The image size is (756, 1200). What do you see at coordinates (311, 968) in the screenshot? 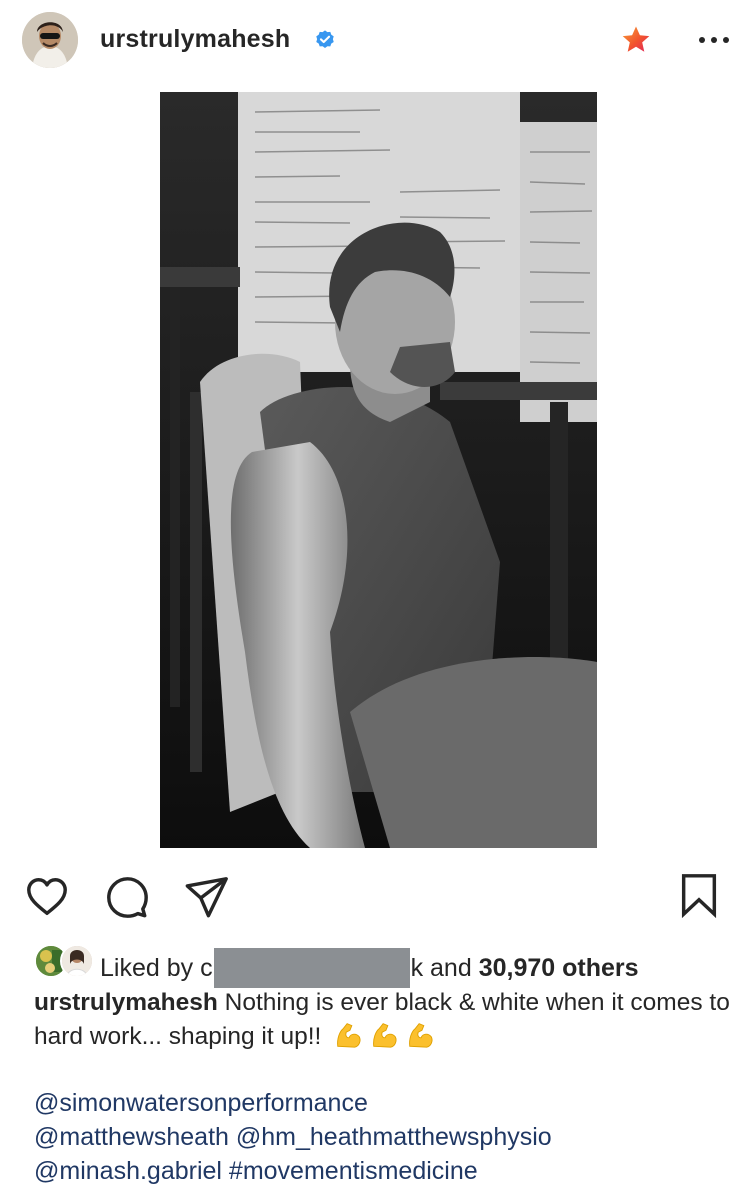
I see `redacted-name` at bounding box center [311, 968].